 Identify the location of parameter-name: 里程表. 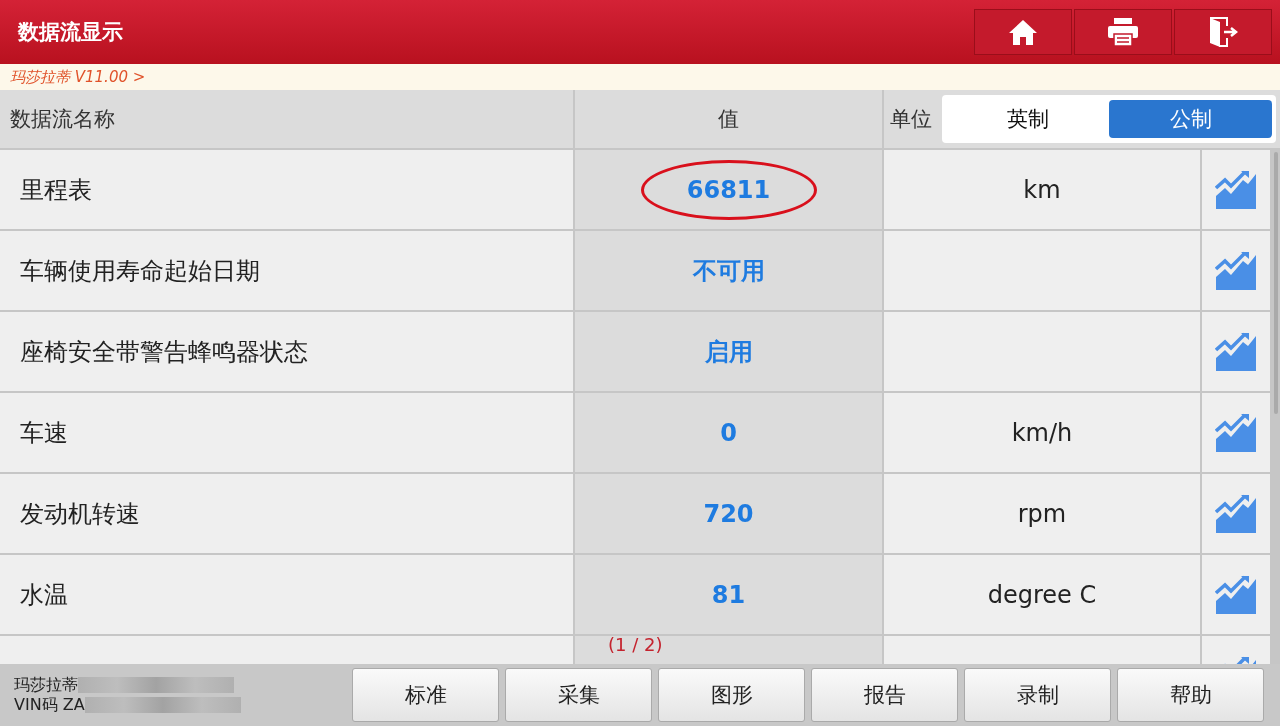
(286, 189).